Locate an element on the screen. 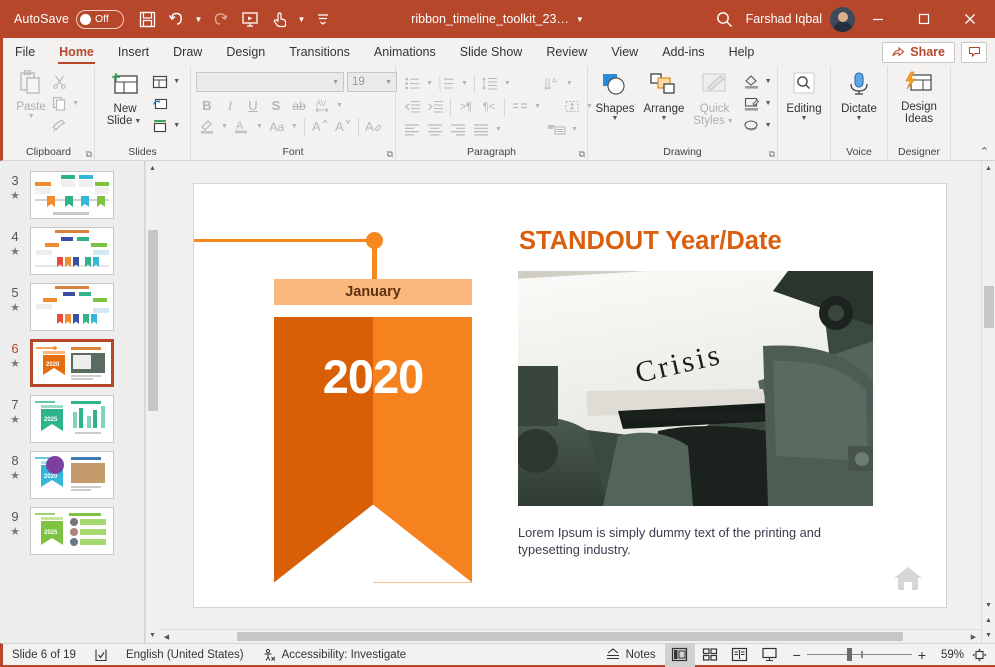 The width and height of the screenshot is (995, 667). slideshow-view-icon is located at coordinates (770, 655).